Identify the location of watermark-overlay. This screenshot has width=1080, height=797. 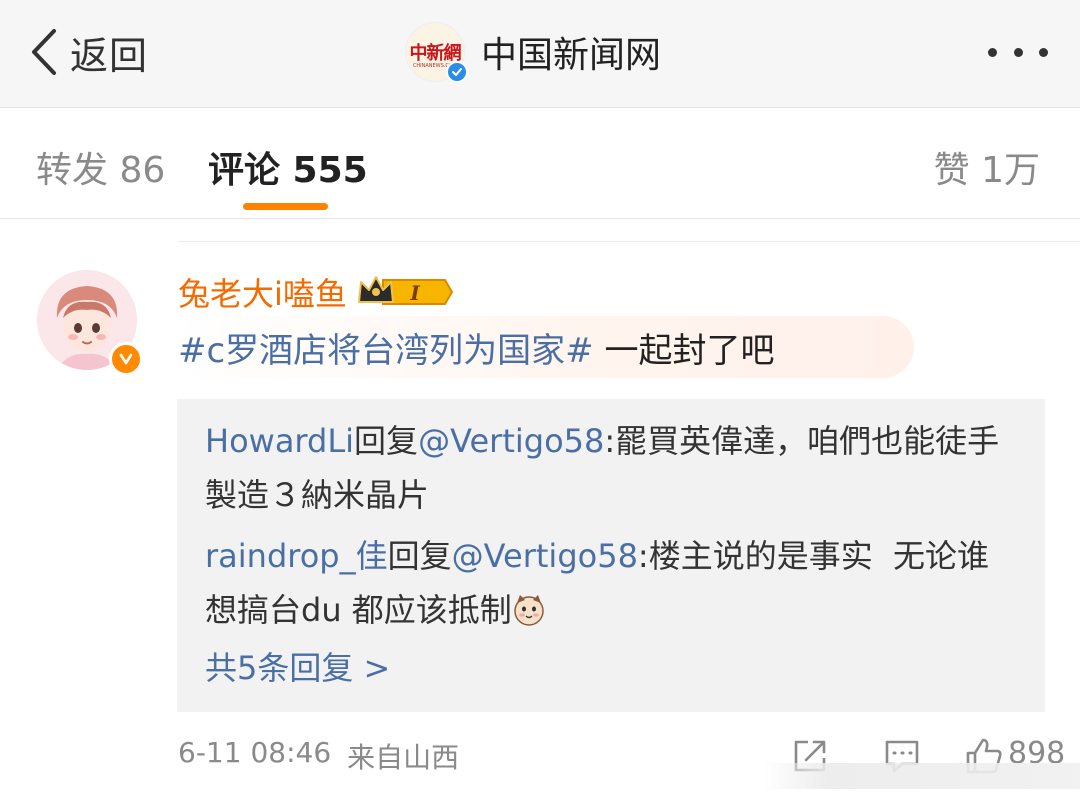
(922, 776).